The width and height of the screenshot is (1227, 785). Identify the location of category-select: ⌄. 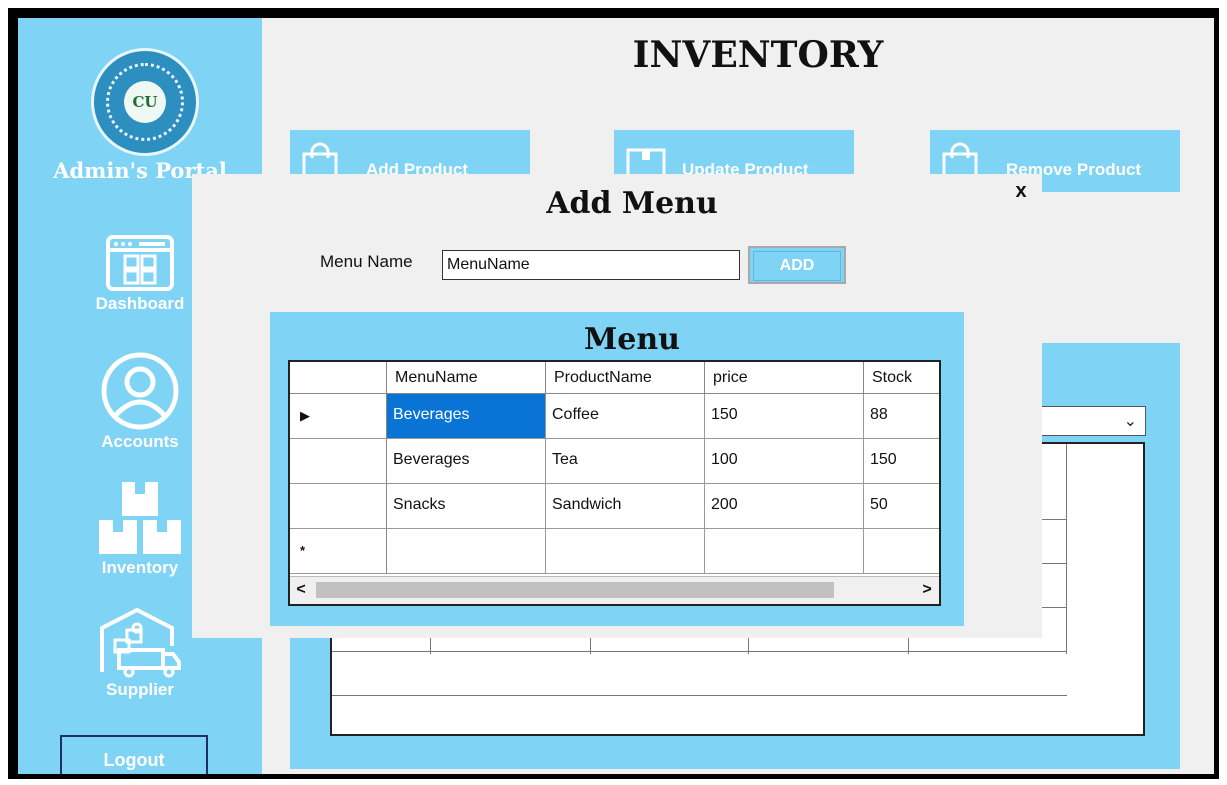
(1087, 421).